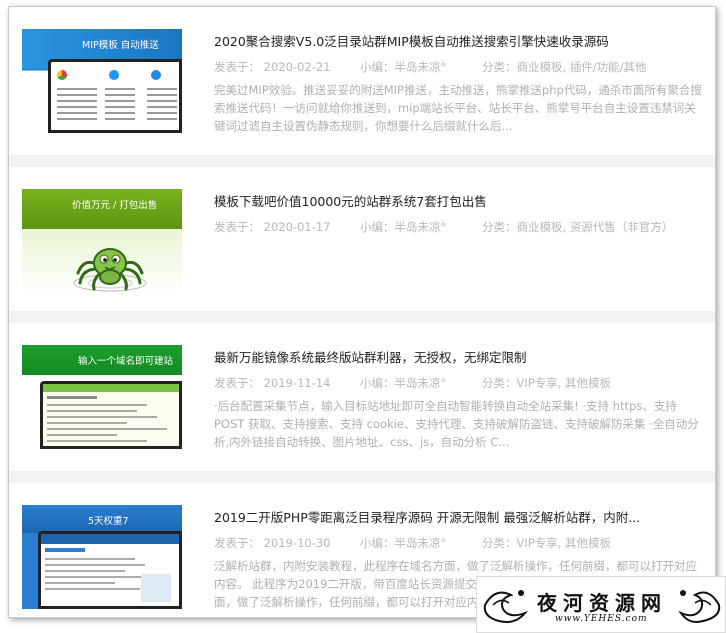  I want to click on post-thumbnail: 5天权重7, so click(102, 557).